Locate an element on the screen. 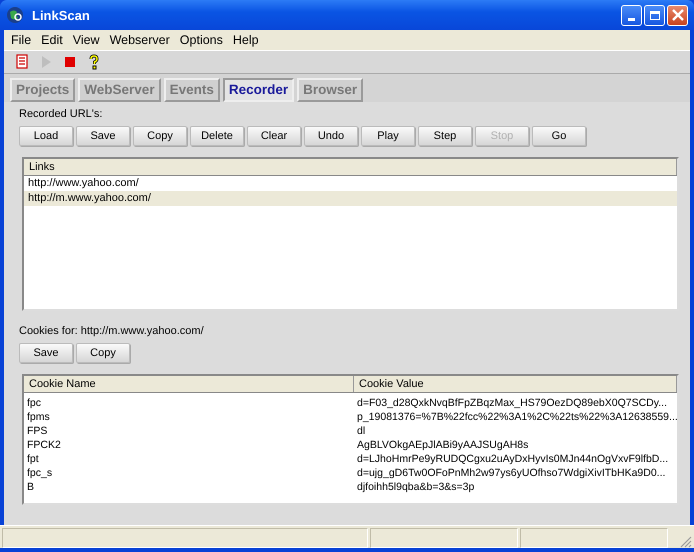  maximize-button is located at coordinates (654, 15).